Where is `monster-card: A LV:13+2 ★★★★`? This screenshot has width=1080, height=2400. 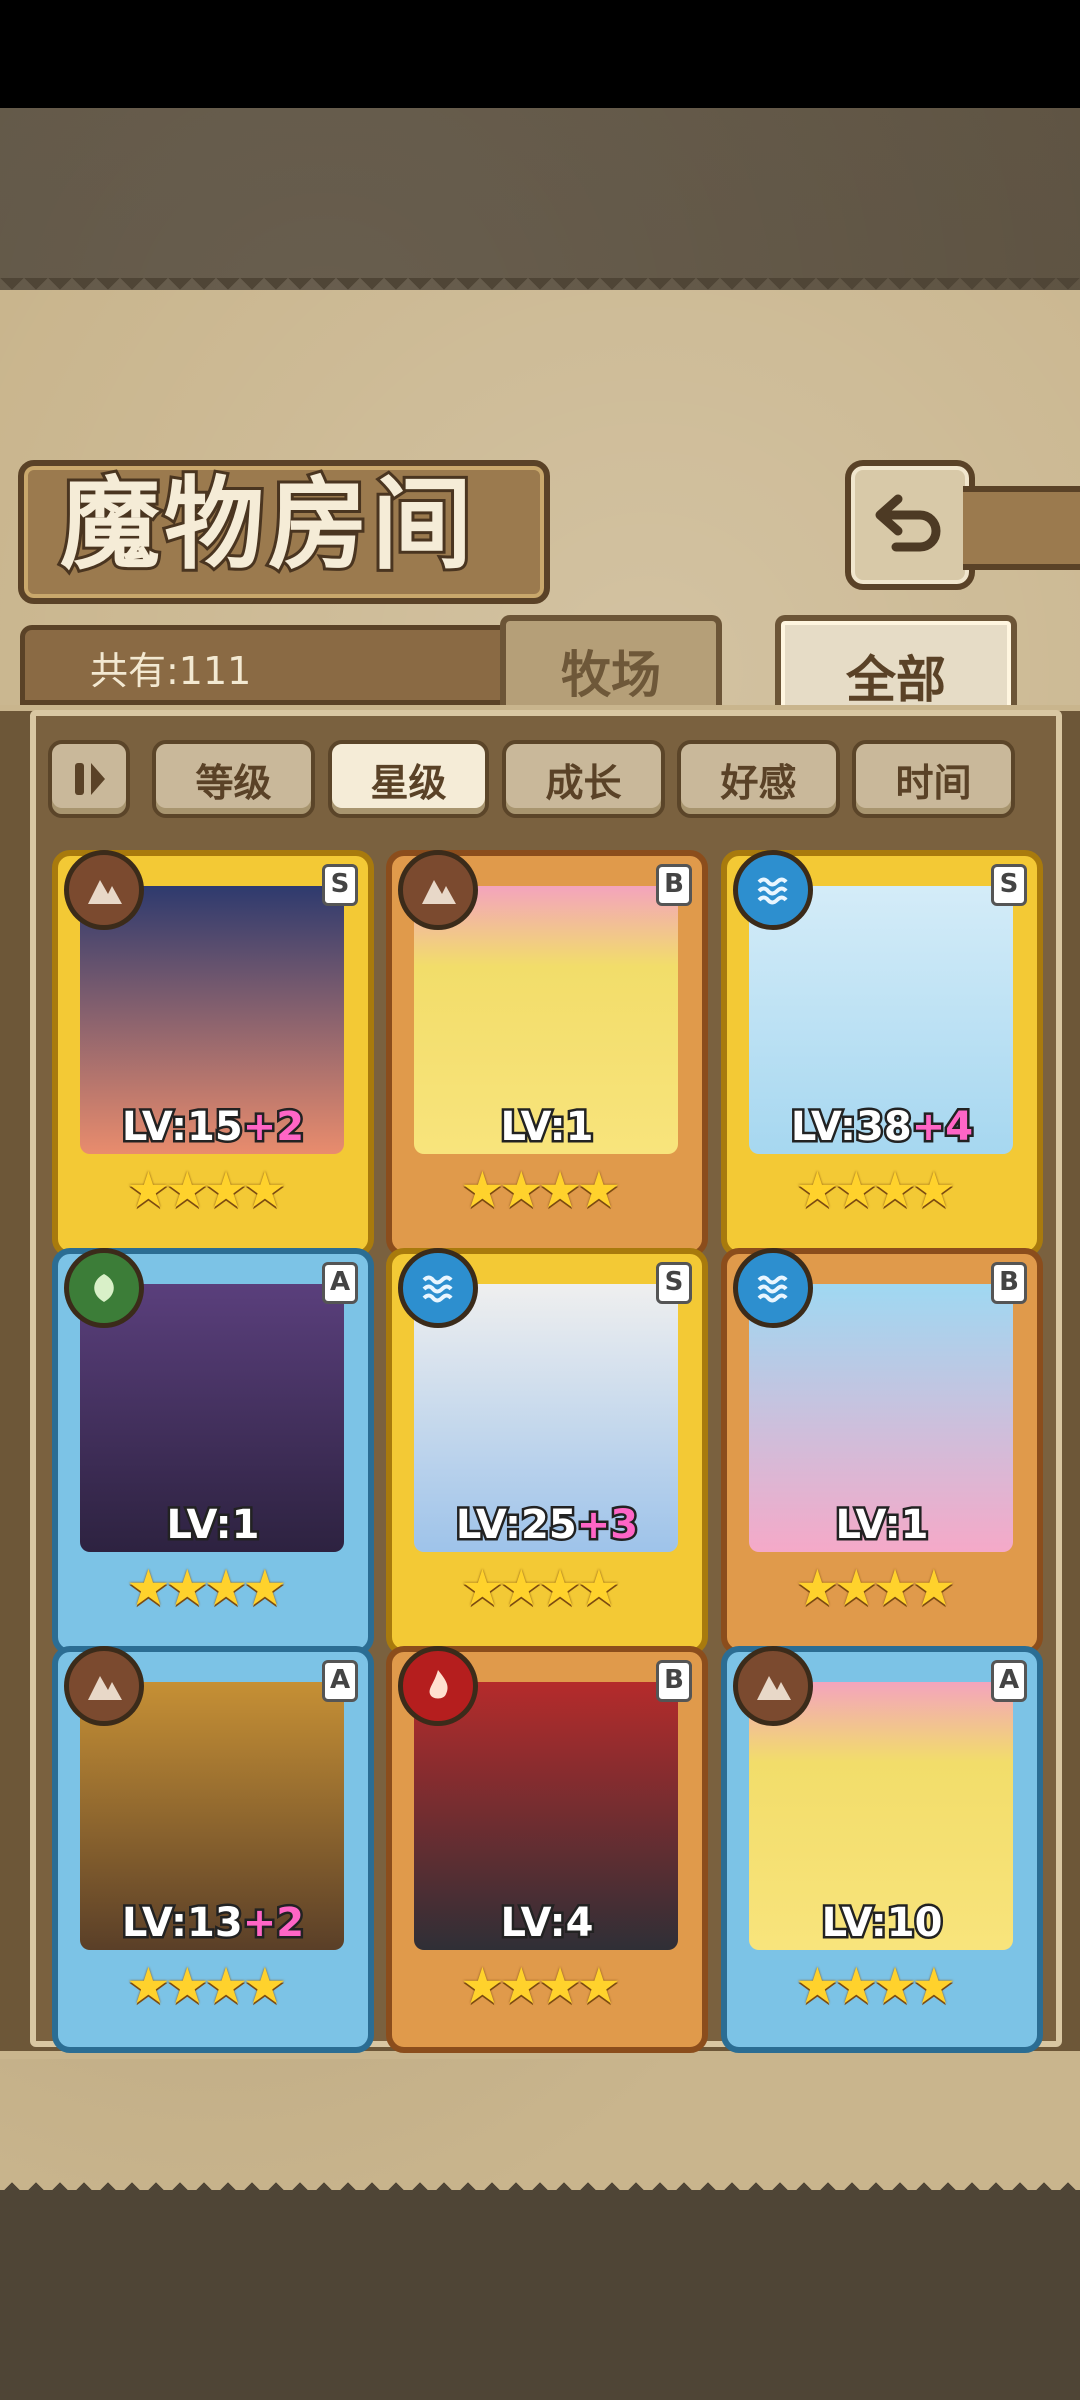 monster-card: A LV:13+2 ★★★★ is located at coordinates (213, 1849).